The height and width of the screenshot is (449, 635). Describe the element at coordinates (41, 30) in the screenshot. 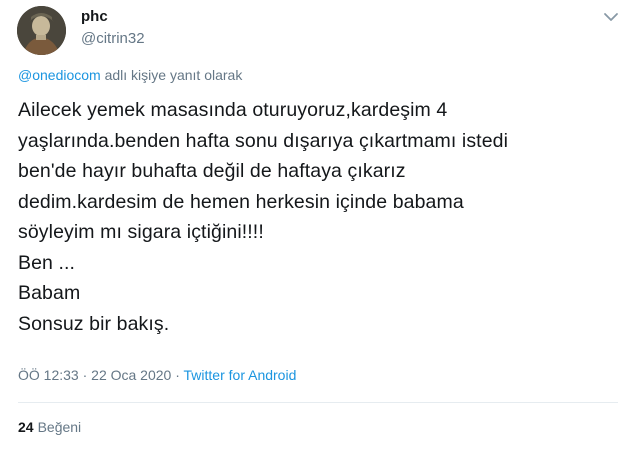

I see `avatar` at that location.